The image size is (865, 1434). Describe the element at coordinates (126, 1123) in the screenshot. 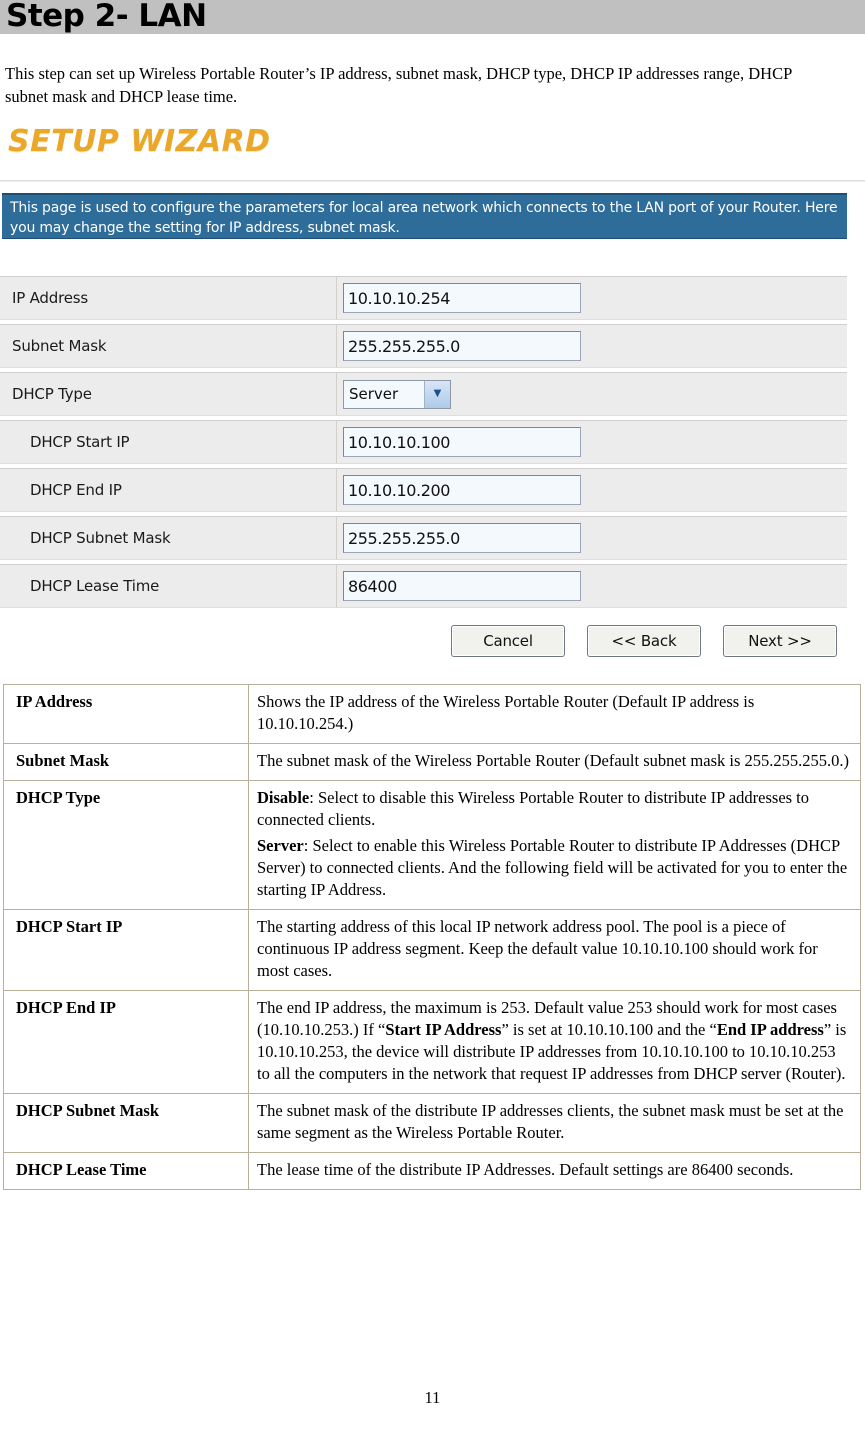

I see `field-term: DHCP Subnet Mask` at that location.